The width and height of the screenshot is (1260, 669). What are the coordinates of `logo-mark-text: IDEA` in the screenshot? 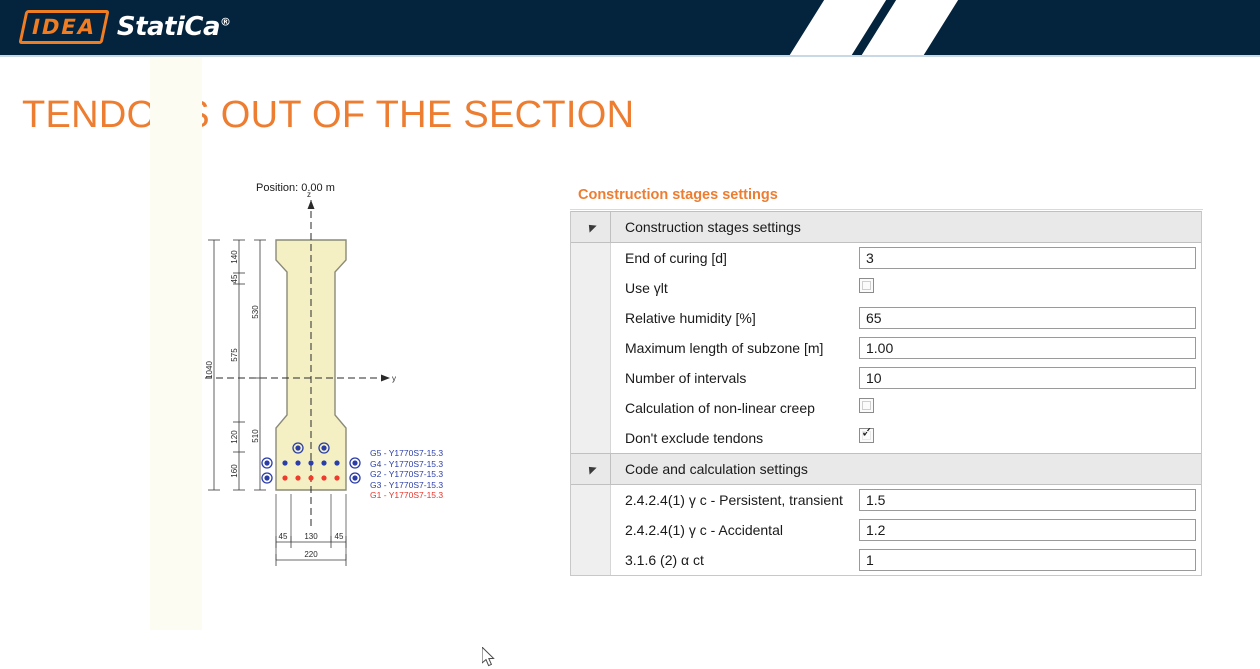 It's located at (64, 26).